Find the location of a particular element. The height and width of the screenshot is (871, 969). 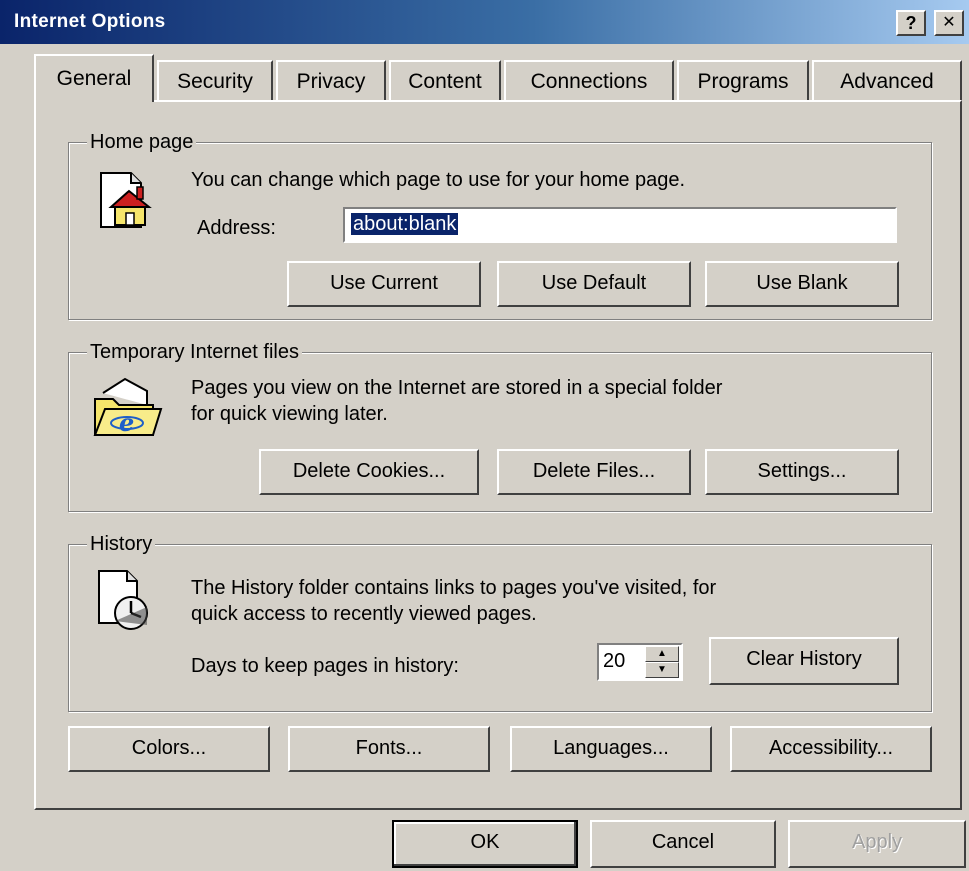

tab-connections: Connections is located at coordinates (589, 80).